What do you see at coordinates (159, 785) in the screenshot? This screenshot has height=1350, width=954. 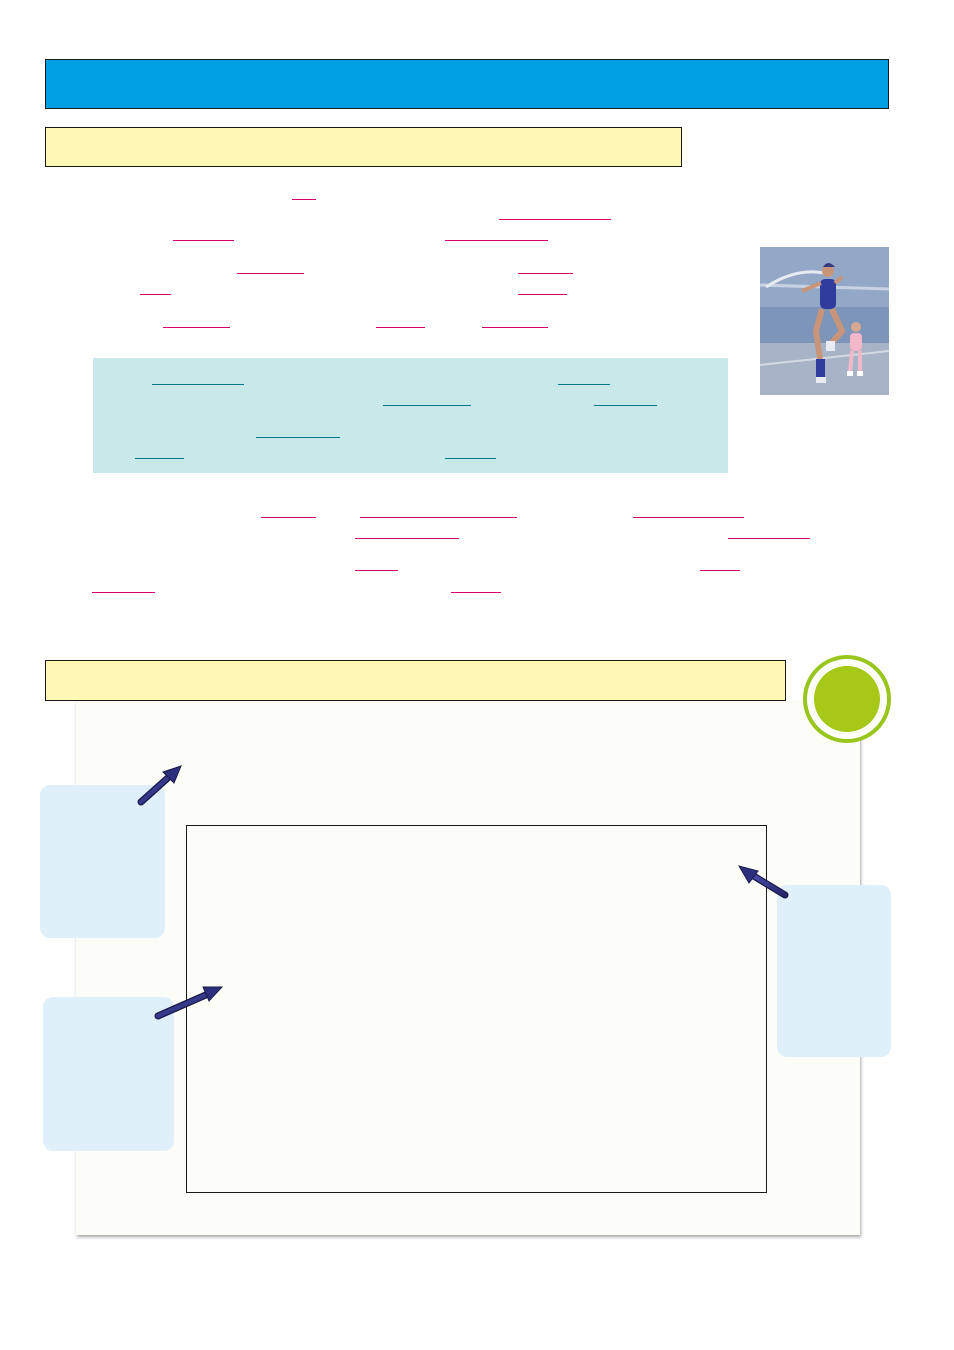 I see `arrow-icon-top-left` at bounding box center [159, 785].